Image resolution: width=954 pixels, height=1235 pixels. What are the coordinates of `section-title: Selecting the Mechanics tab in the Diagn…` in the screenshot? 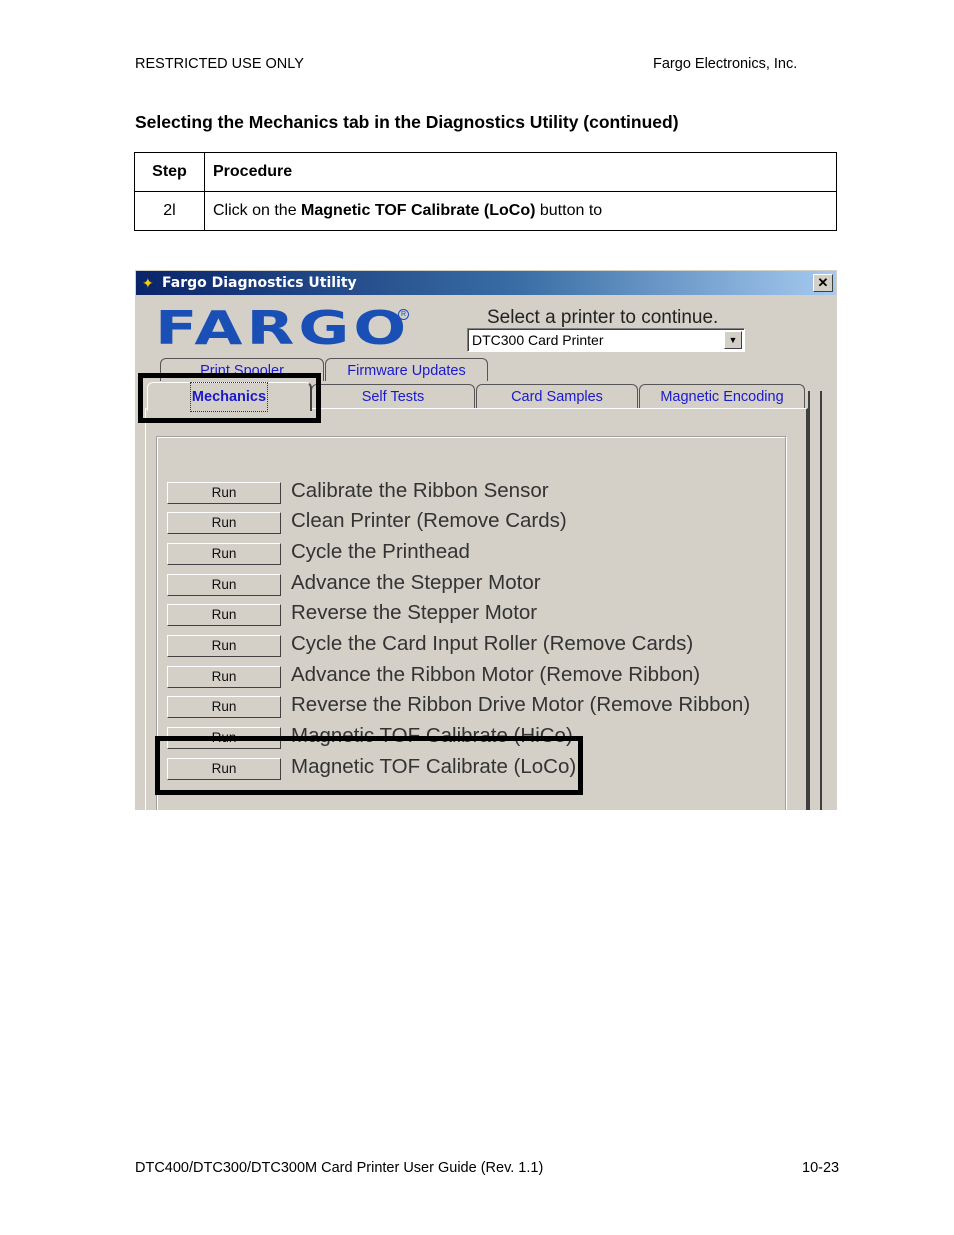 It's located at (407, 122).